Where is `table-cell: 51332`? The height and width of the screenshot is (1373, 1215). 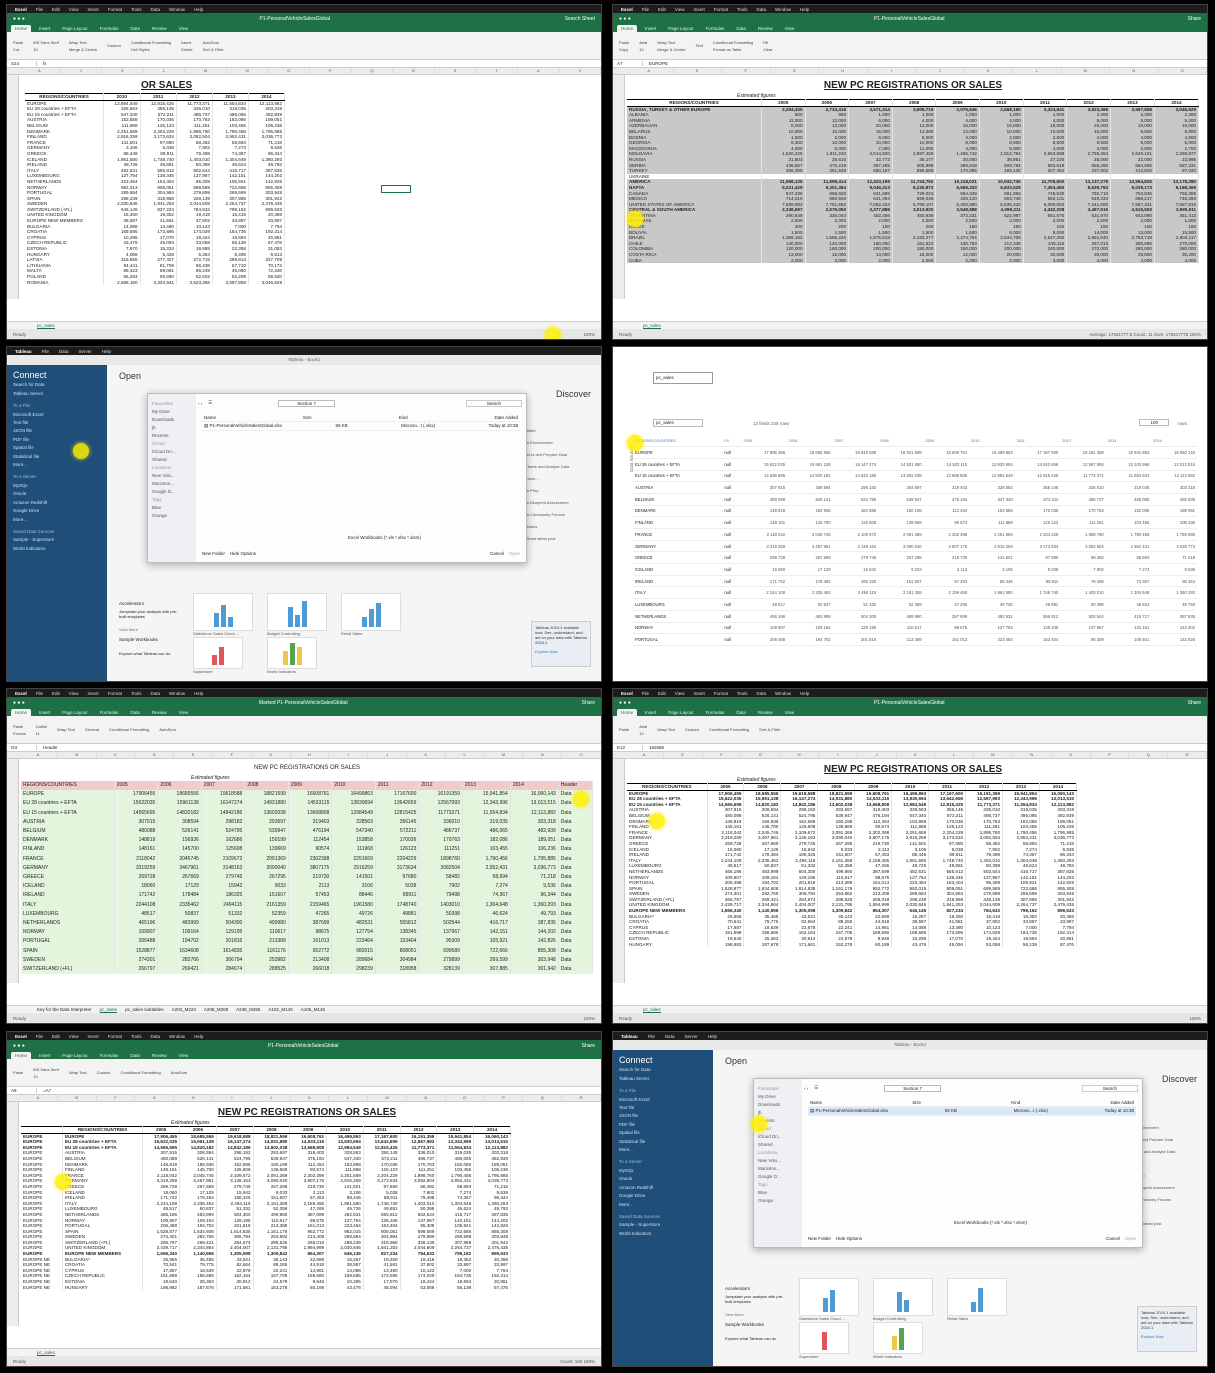 table-cell: 51332 is located at coordinates (223, 914).